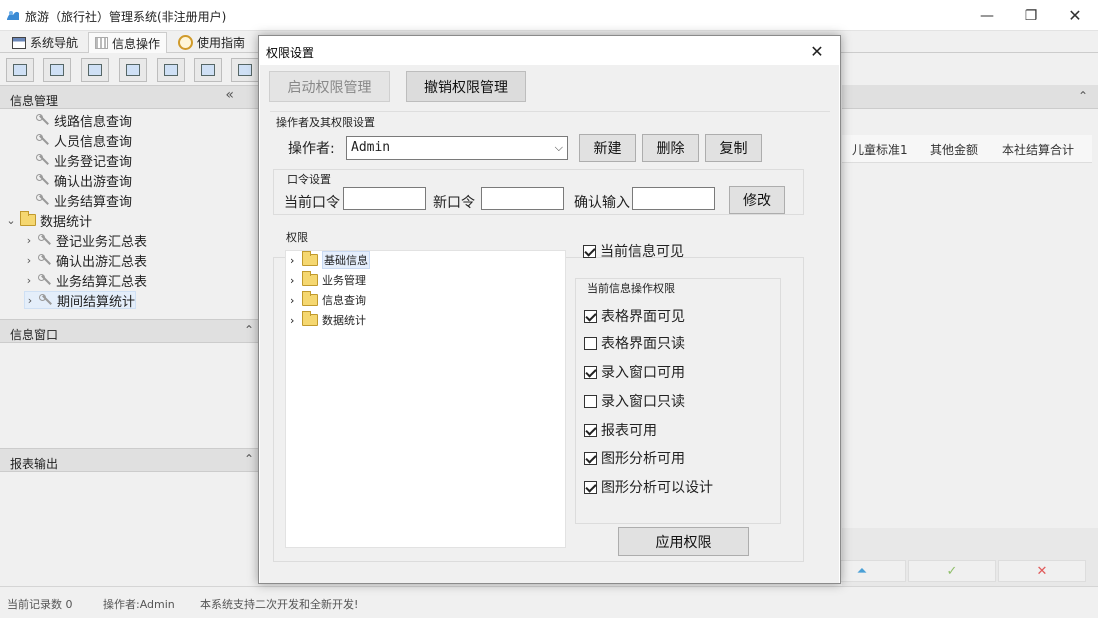  I want to click on document-icon, so click(95, 70).